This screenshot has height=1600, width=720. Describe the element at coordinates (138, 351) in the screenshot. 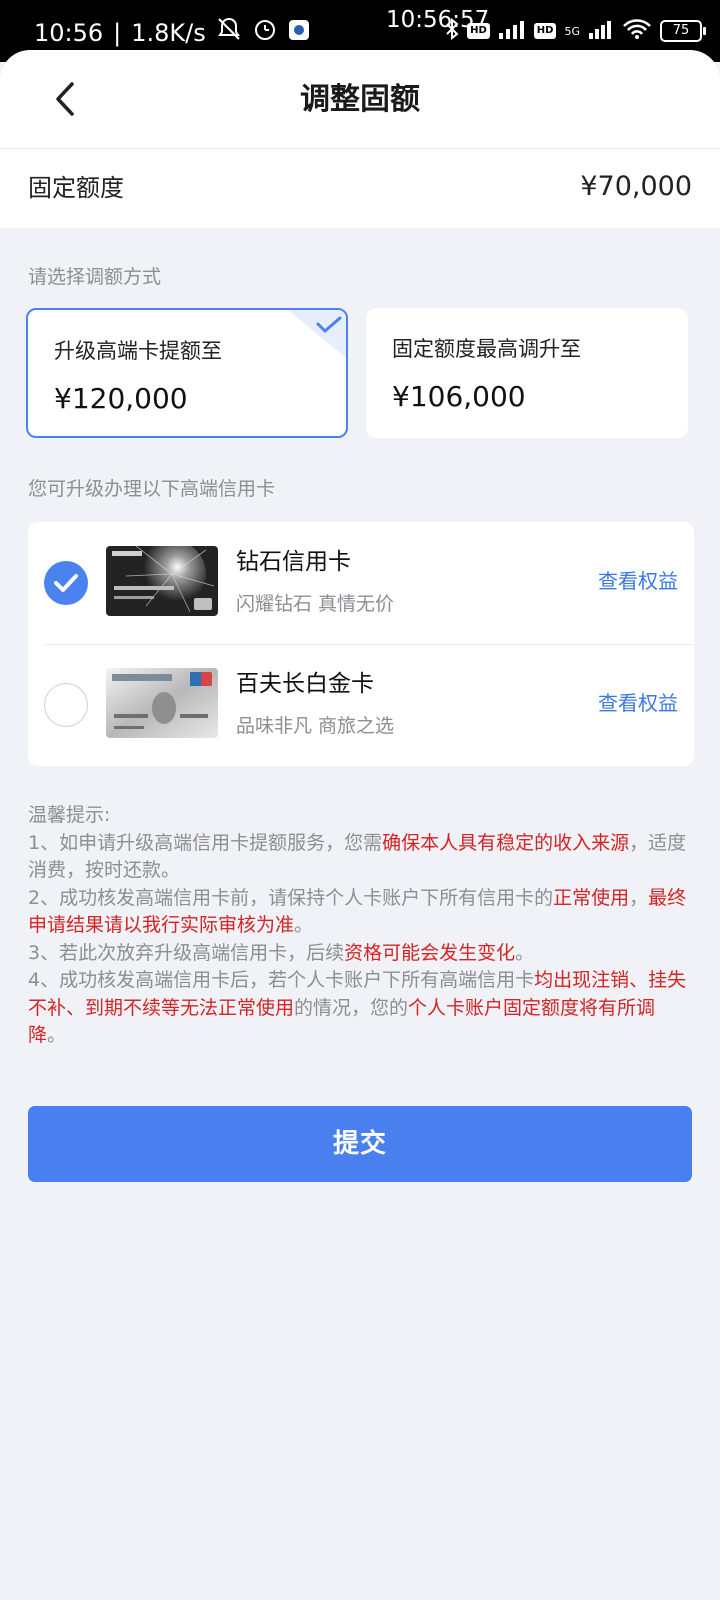

I see `option-upgrade-label: 升级高端卡提额至` at that location.